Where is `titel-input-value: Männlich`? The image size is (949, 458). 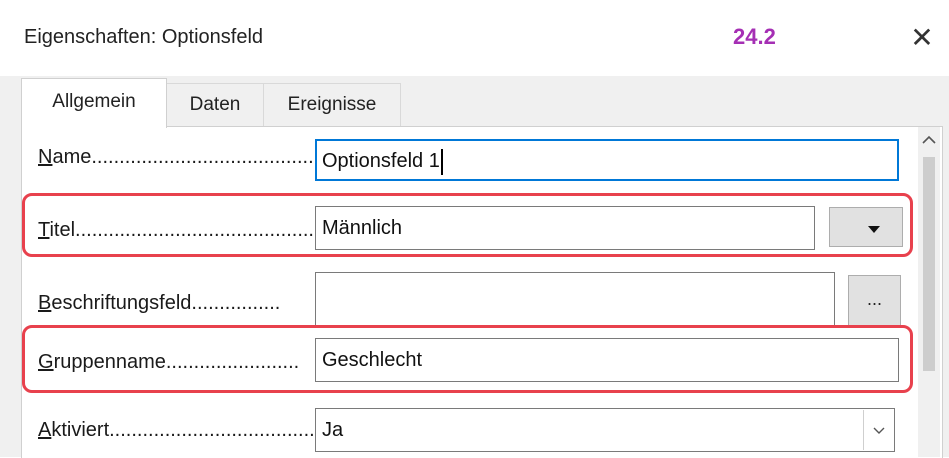 titel-input-value: Männlich is located at coordinates (362, 228).